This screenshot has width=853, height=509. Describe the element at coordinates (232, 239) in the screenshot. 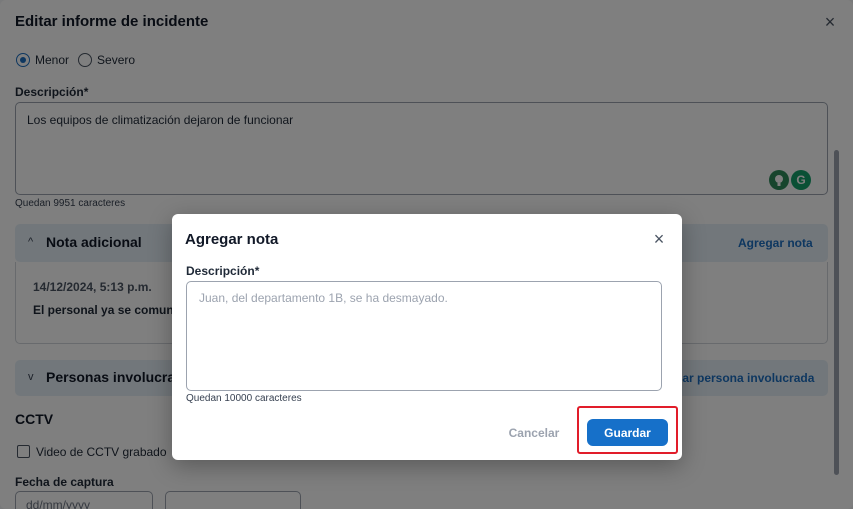

I see `modal-title: Agregar nota` at that location.